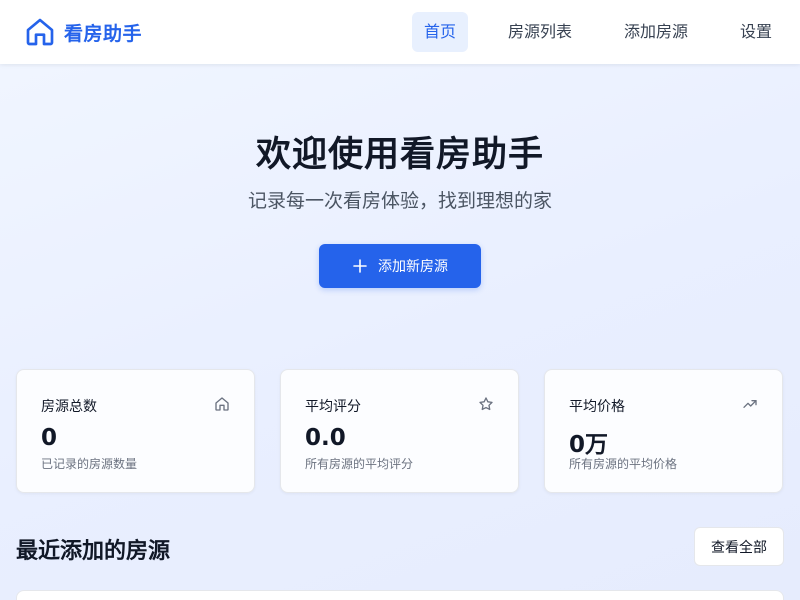  Describe the element at coordinates (69, 407) in the screenshot. I see `stat-label: 房源总数` at that location.